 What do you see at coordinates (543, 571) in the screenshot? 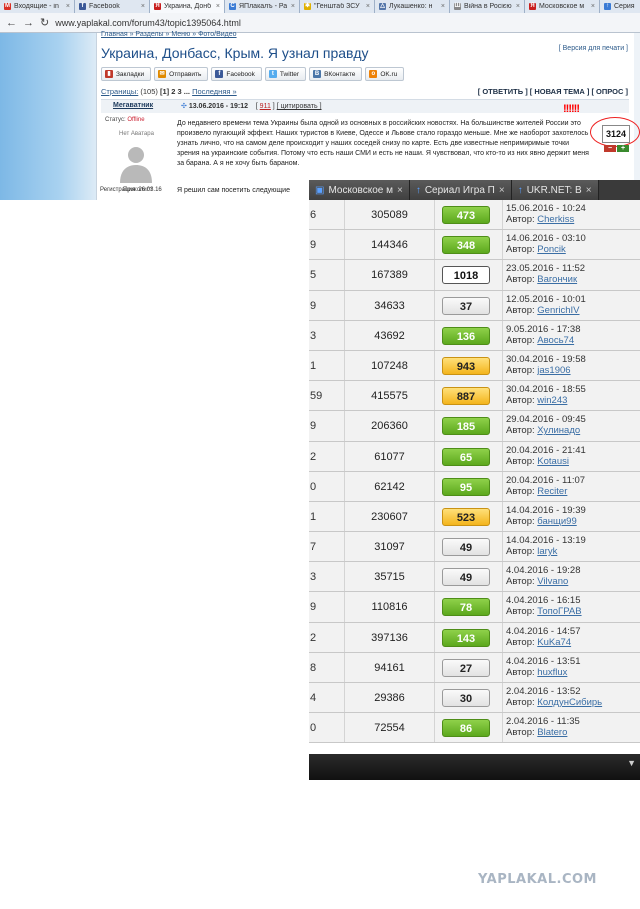
I see `last-post-date: 4.04.2016 - 19:28` at bounding box center [543, 571].